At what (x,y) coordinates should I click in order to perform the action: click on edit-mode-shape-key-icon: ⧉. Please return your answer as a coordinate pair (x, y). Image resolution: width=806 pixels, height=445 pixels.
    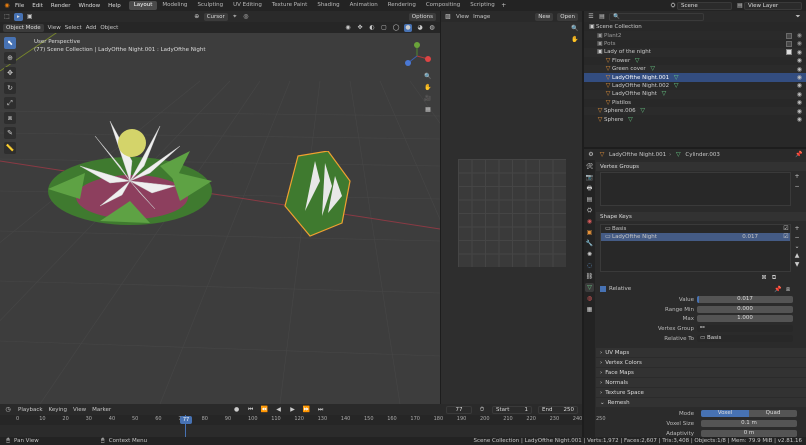
    Looking at the image, I should click on (774, 278).